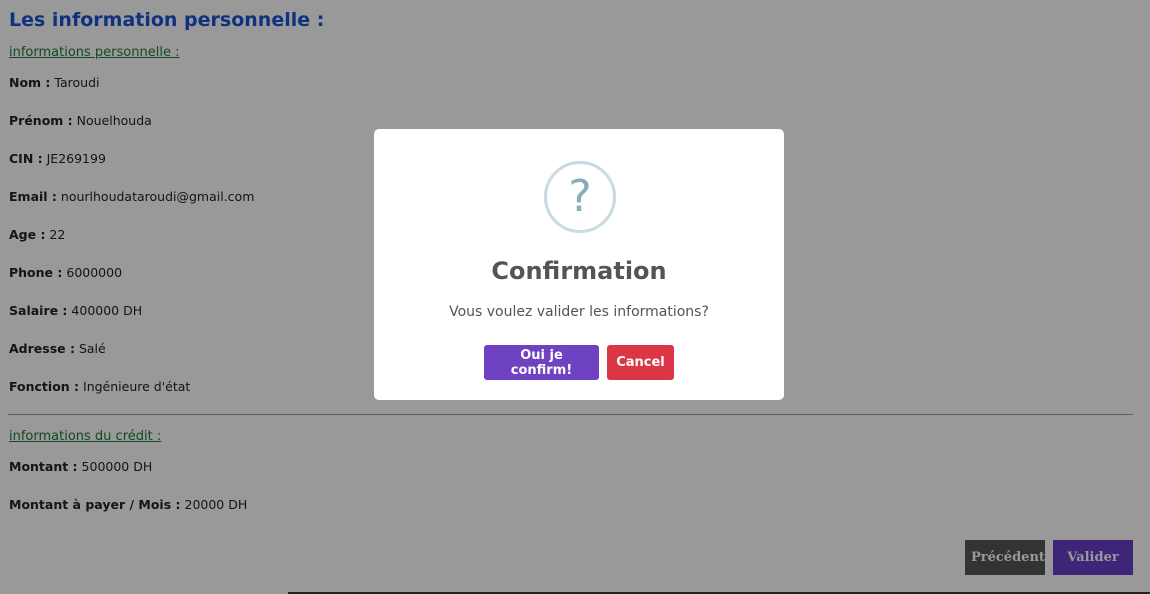 This screenshot has height=594, width=1150. Describe the element at coordinates (541, 362) in the screenshot. I see `confirm-button: Oui je confirm!` at that location.